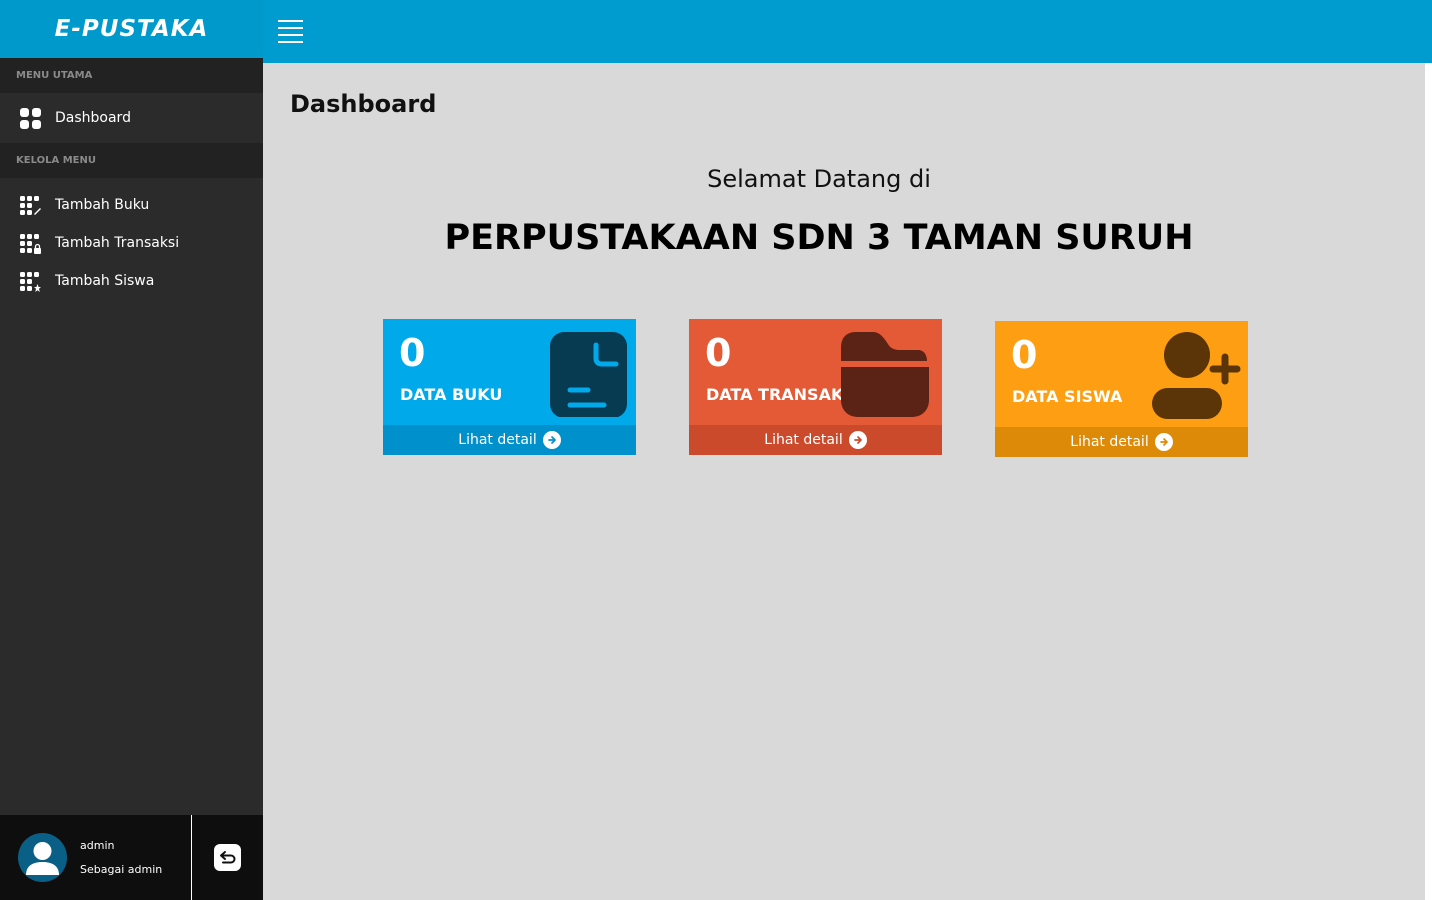 This screenshot has width=1432, height=900. I want to click on card-data-buku: 0 DATA BUKU Lihat detail, so click(509, 387).